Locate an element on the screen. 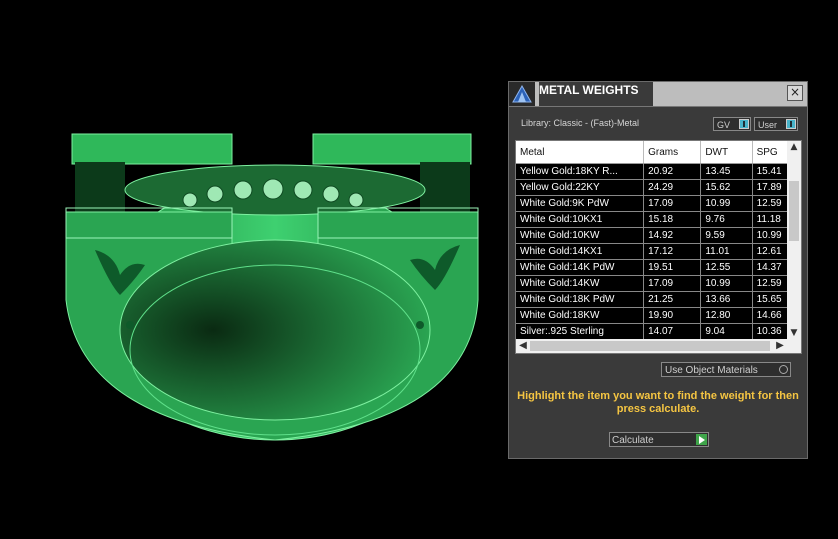 The height and width of the screenshot is (539, 838). dwt-cell: 9.04 is located at coordinates (726, 331).